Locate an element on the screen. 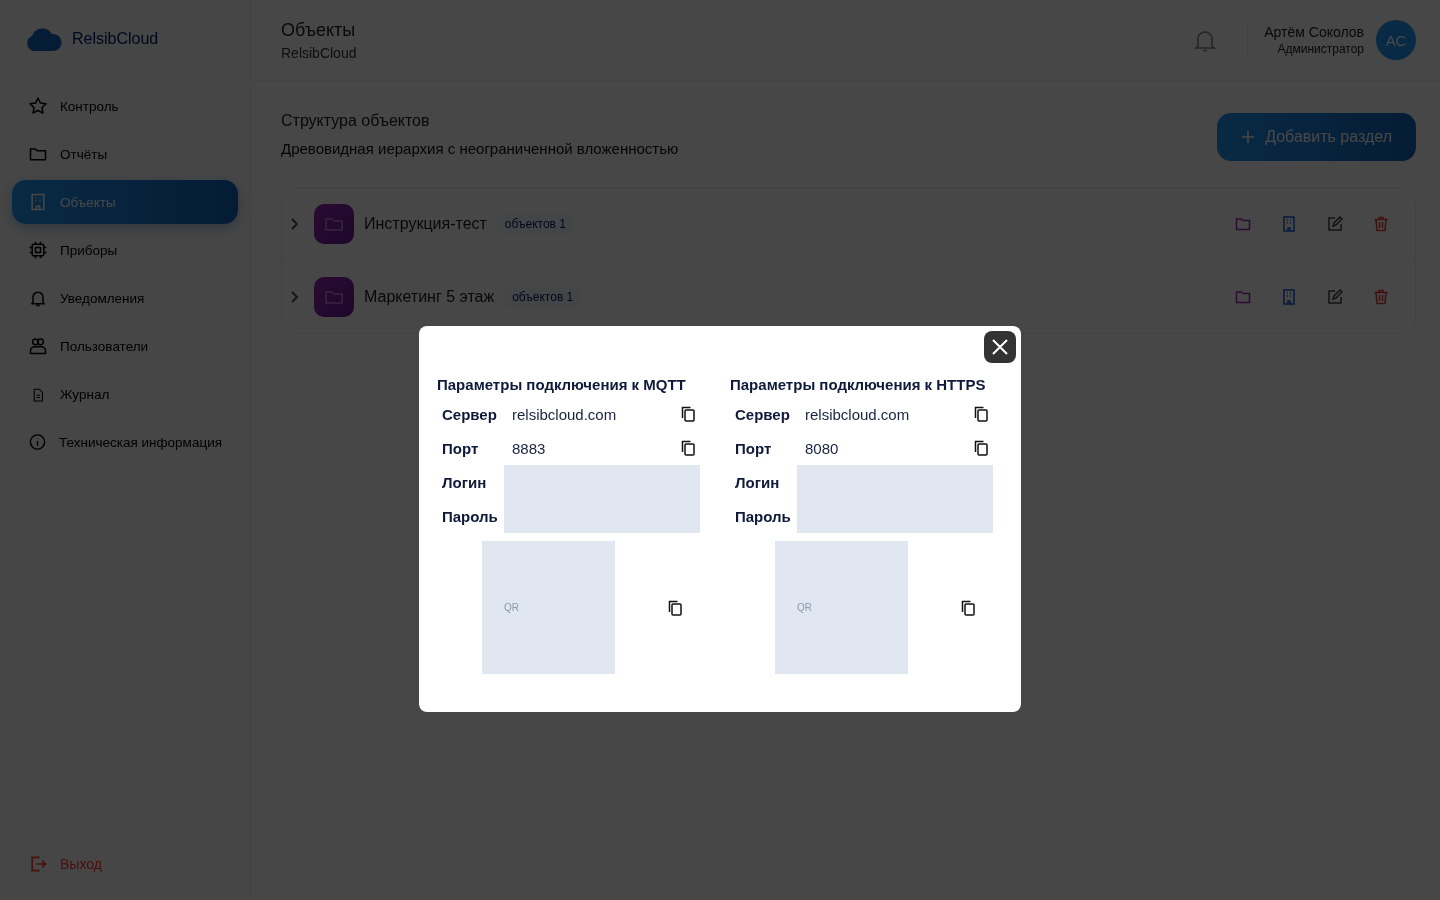 The height and width of the screenshot is (900, 1440). user-role: Администратор is located at coordinates (1320, 49).